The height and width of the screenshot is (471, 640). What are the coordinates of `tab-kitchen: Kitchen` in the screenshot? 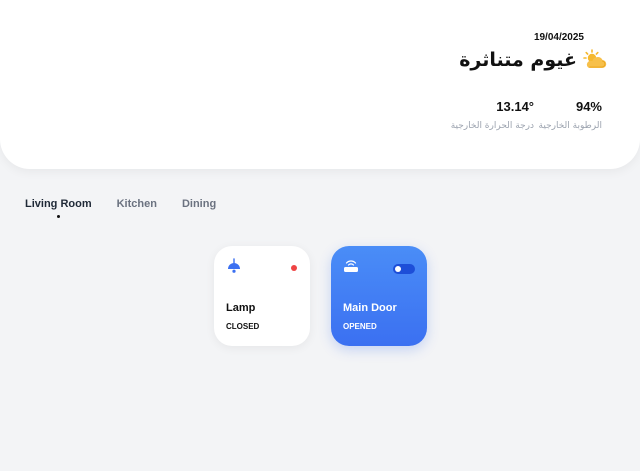 It's located at (137, 204).